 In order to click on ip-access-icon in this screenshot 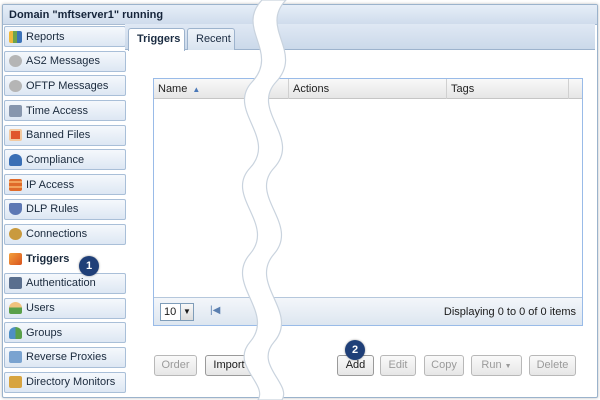, I will do `click(15, 184)`.